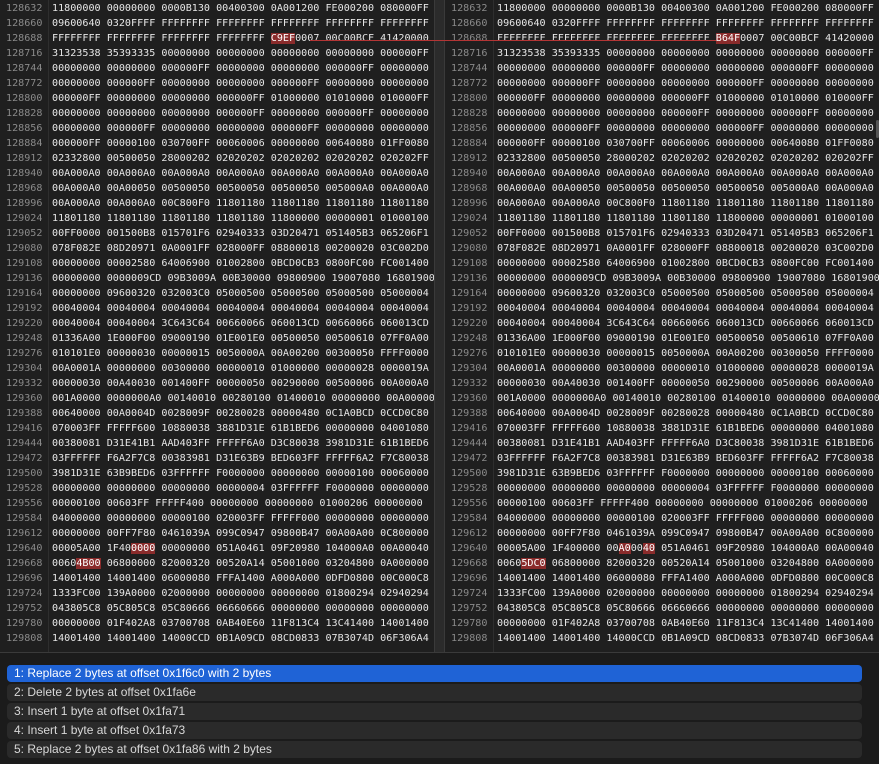  Describe the element at coordinates (764, 548) in the screenshot. I see `row-bytes: 051A0461 09F20980 104000A0 00A00040` at that location.